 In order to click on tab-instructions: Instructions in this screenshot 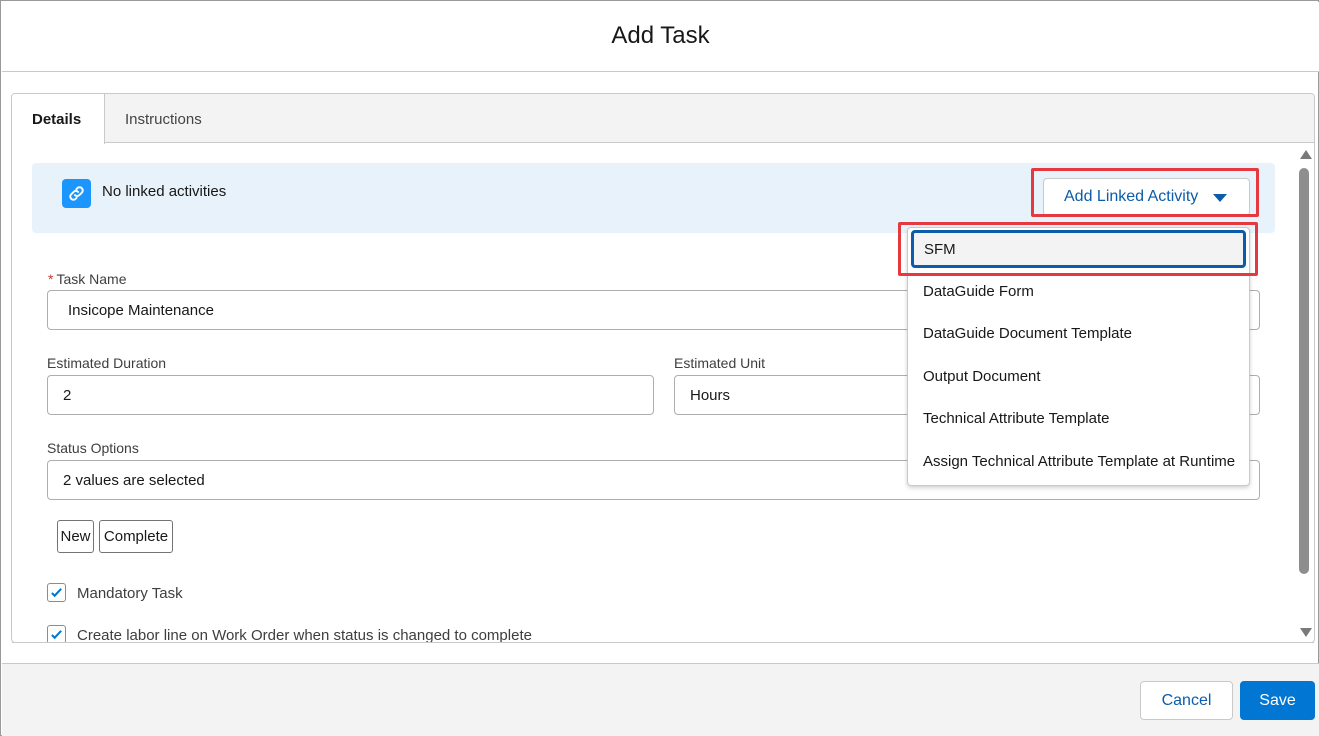, I will do `click(163, 118)`.